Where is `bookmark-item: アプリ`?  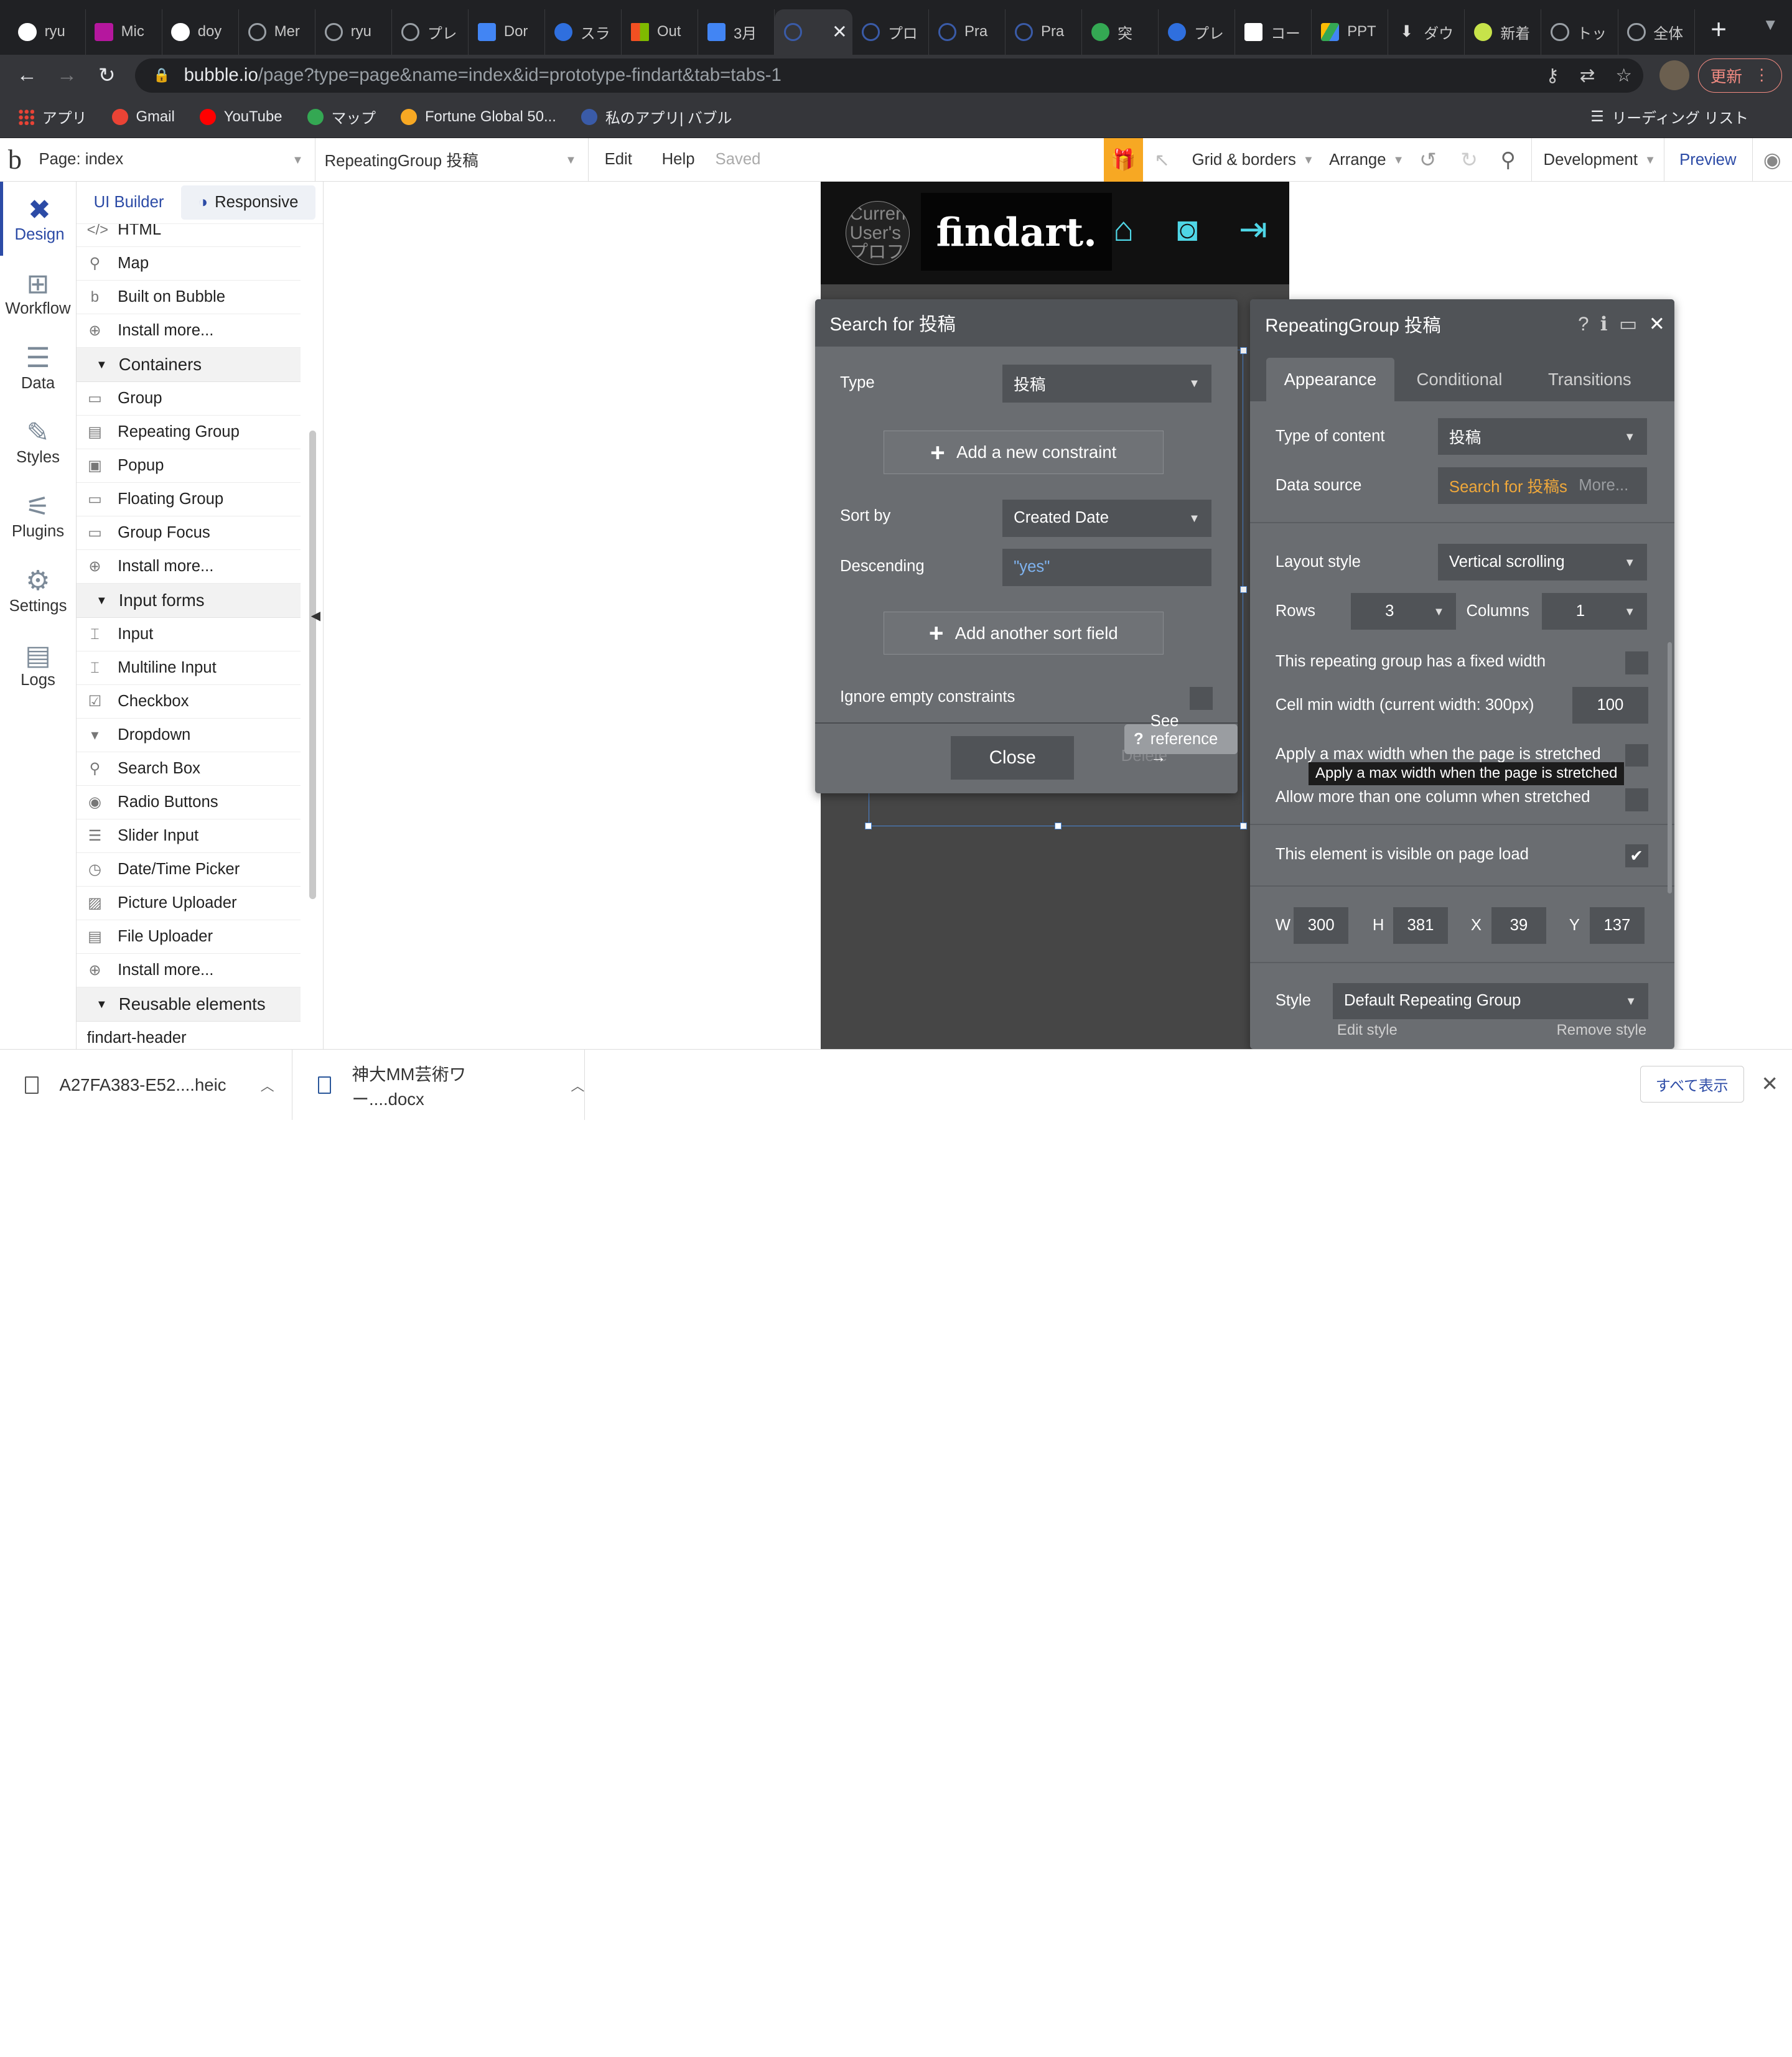 bookmark-item: アプリ is located at coordinates (52, 117).